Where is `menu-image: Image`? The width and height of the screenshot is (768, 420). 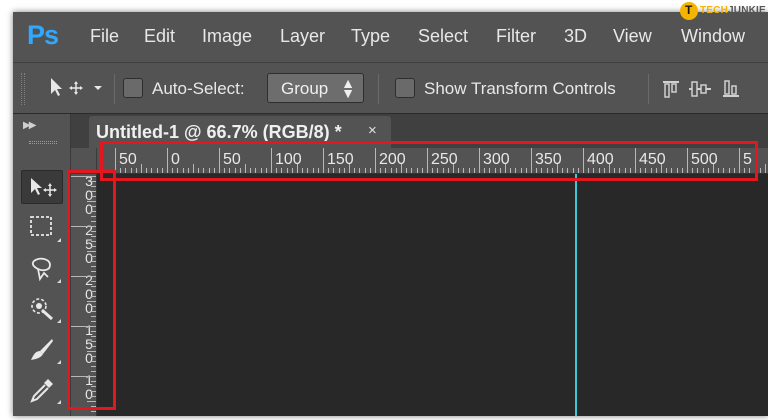
menu-image: Image is located at coordinates (227, 36).